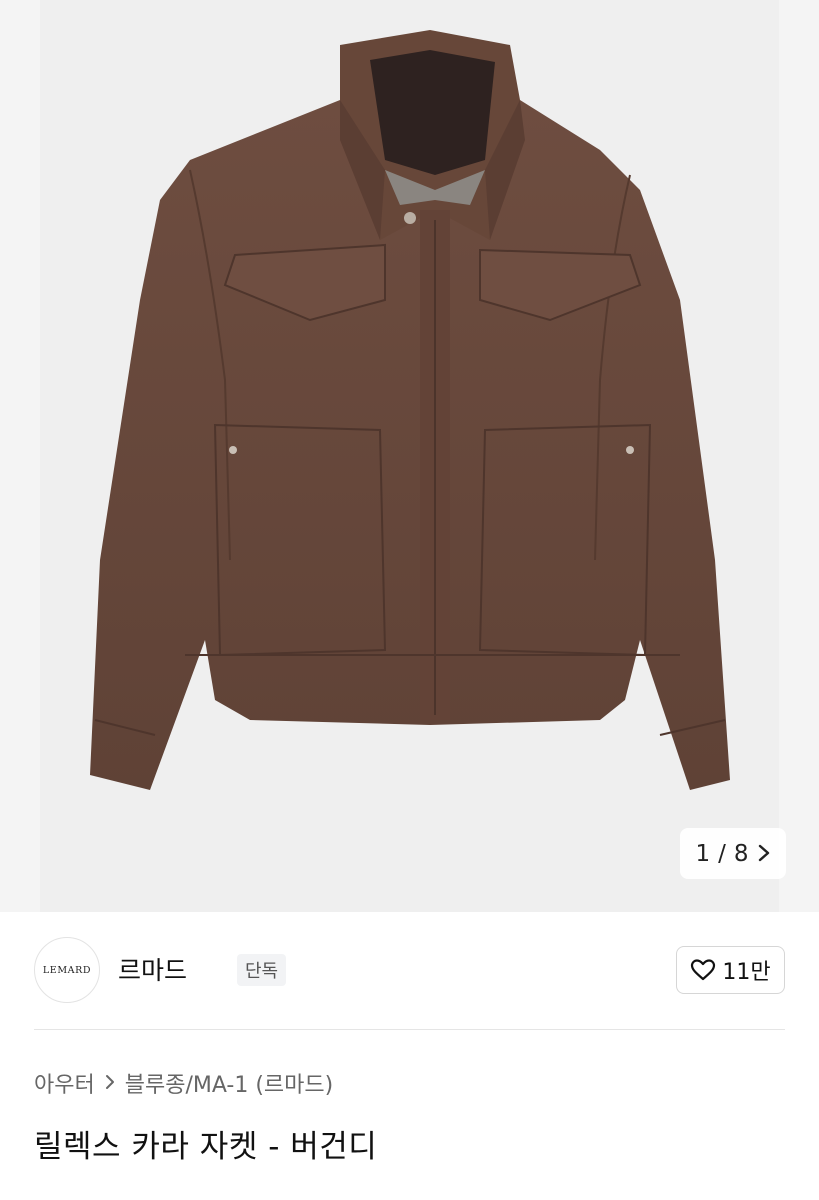 This screenshot has height=1200, width=819. I want to click on brand-name: 르마드, so click(152, 969).